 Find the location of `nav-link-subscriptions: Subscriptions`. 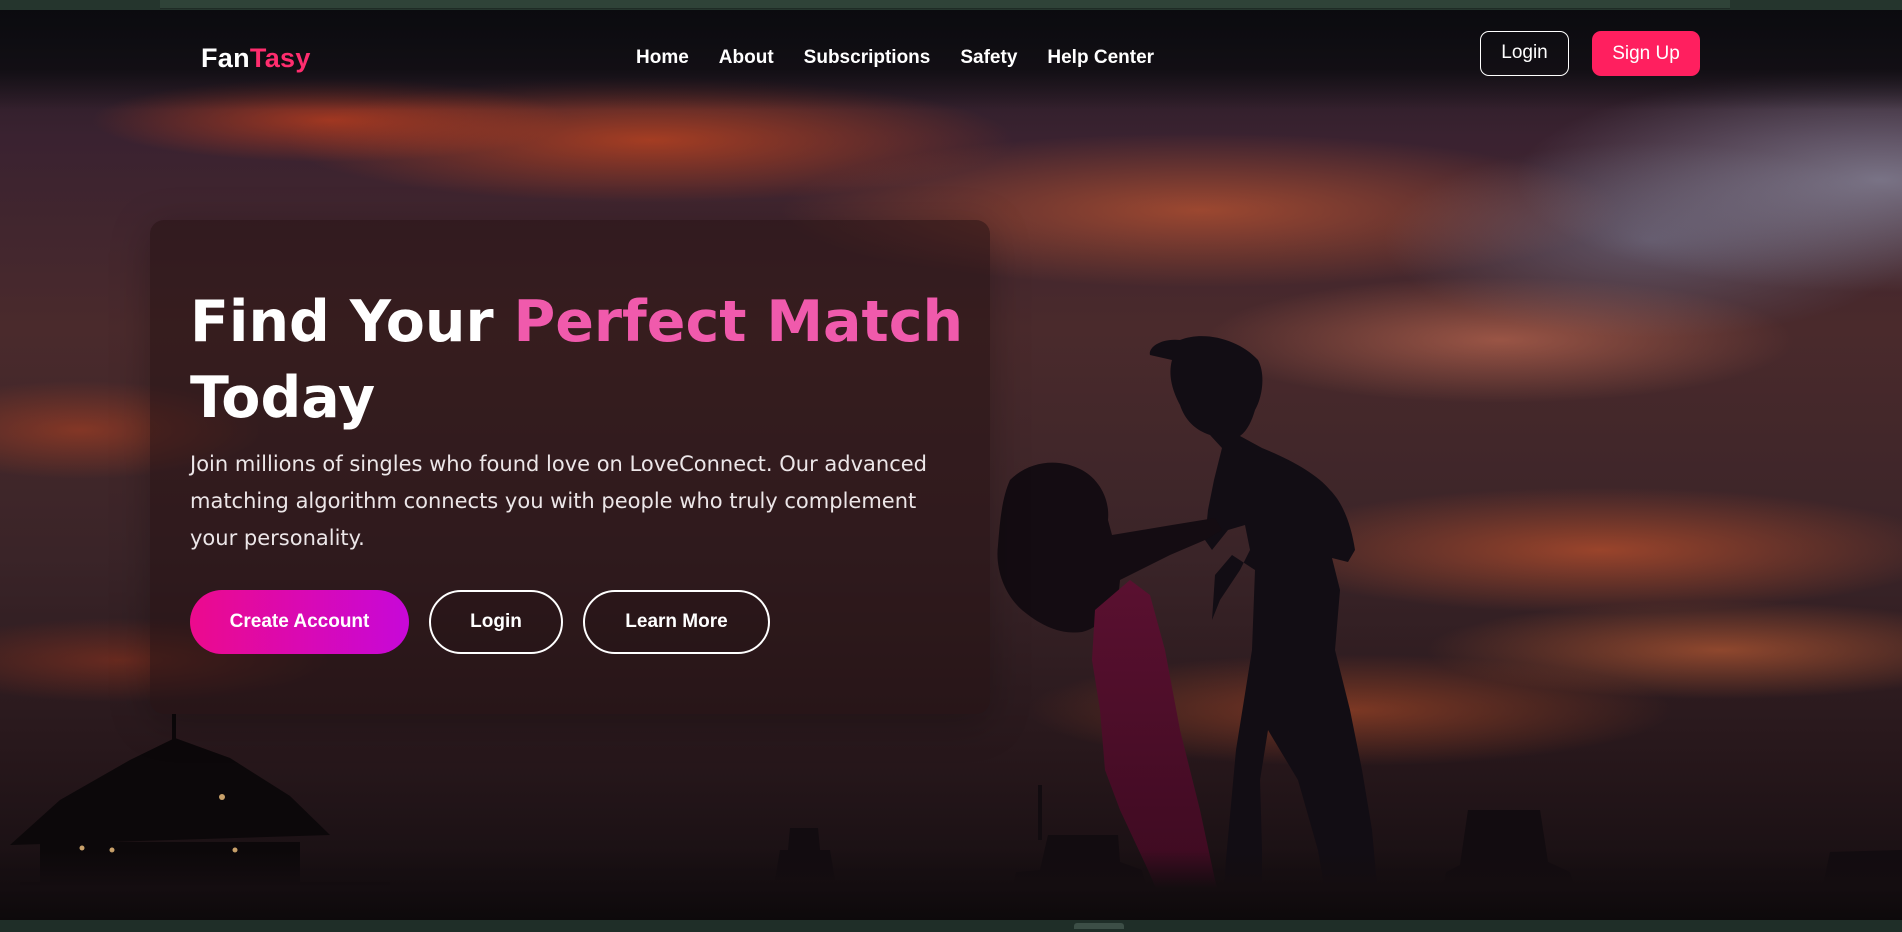

nav-link-subscriptions: Subscriptions is located at coordinates (867, 58).